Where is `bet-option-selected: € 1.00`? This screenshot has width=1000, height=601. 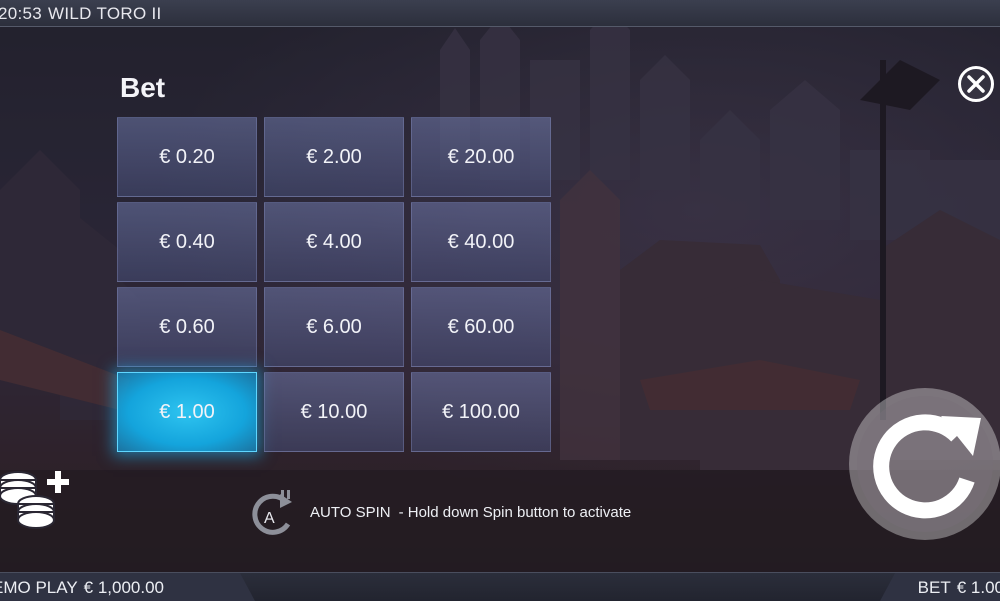 bet-option-selected: € 1.00 is located at coordinates (187, 412).